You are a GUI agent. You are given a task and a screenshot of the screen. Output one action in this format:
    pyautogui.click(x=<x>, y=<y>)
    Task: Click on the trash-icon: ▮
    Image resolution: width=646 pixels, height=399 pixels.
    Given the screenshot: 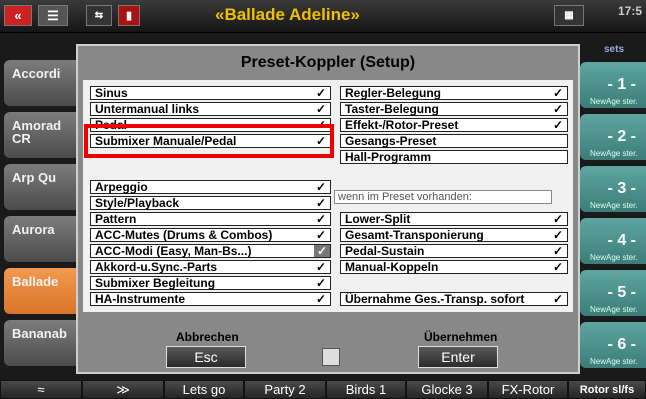 What is the action you would take?
    pyautogui.click(x=129, y=15)
    